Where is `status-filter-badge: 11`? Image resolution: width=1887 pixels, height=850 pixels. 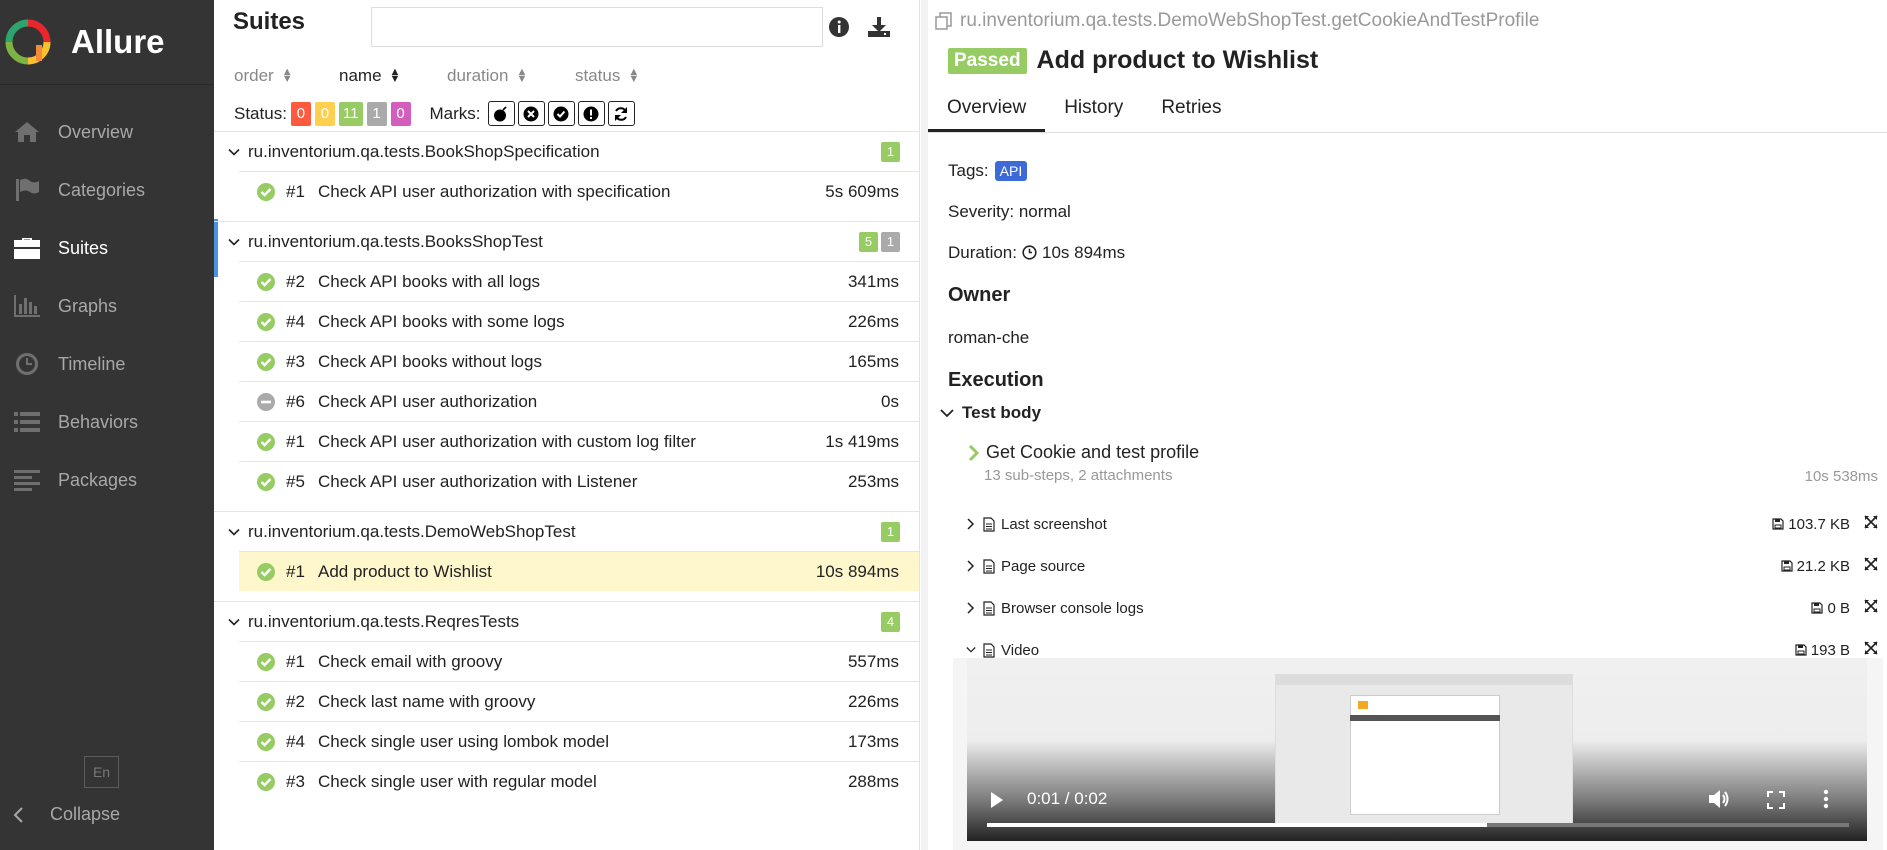
status-filter-badge: 11 is located at coordinates (350, 113).